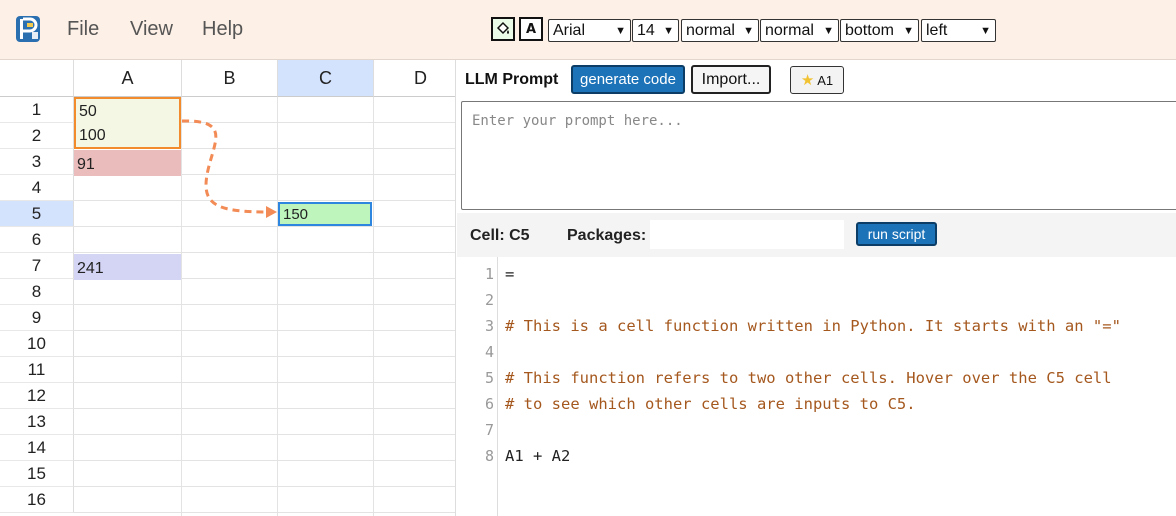 The image size is (1176, 516). I want to click on font-weight-select: normal ▼, so click(720, 30).